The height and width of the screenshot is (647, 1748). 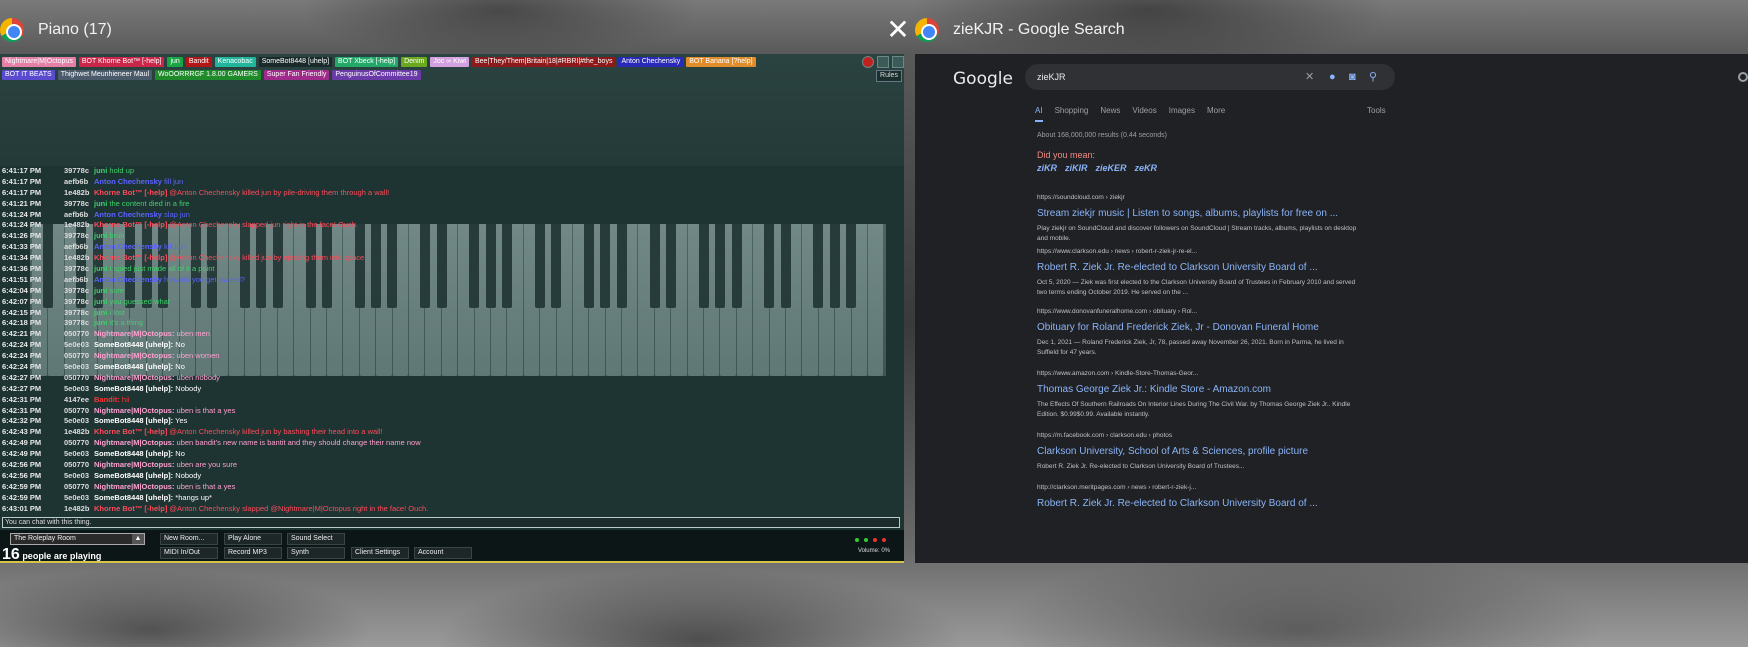 I want to click on suggestion-link: ziKIR, so click(x=1076, y=168).